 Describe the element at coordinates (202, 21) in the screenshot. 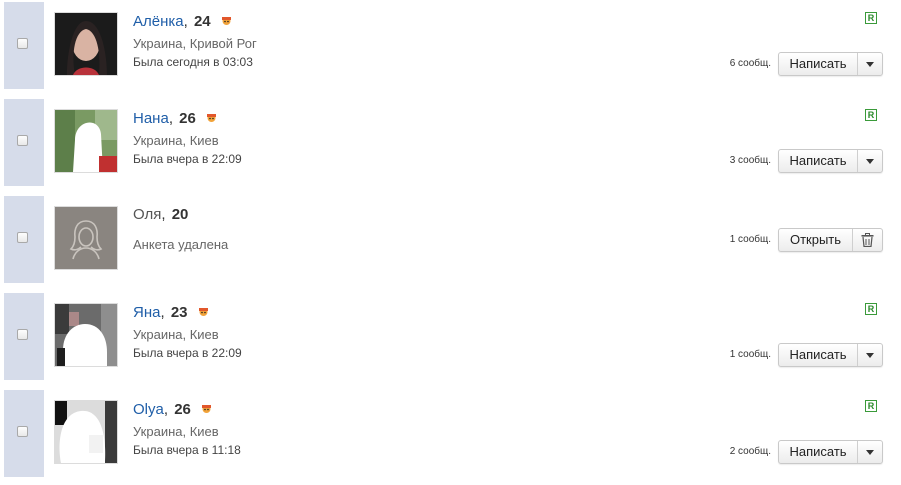

I see `age: 24` at that location.